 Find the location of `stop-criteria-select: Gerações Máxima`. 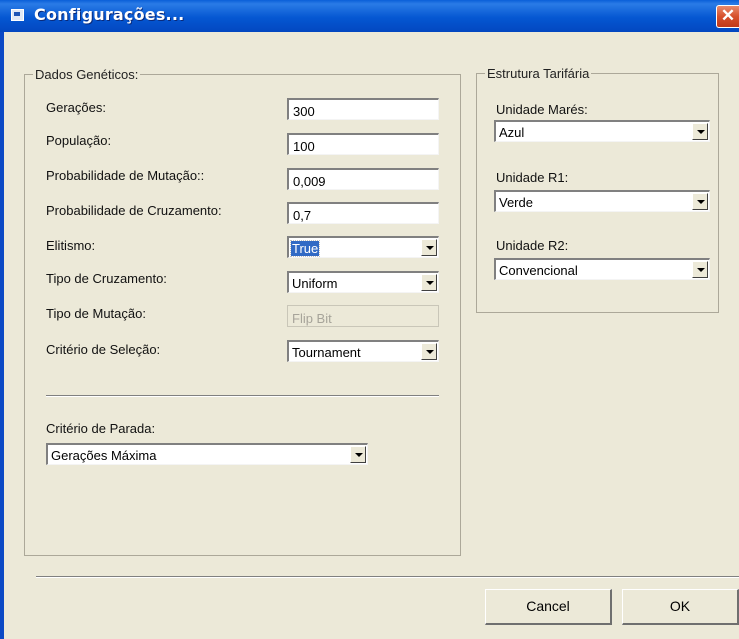

stop-criteria-select: Gerações Máxima is located at coordinates (207, 454).